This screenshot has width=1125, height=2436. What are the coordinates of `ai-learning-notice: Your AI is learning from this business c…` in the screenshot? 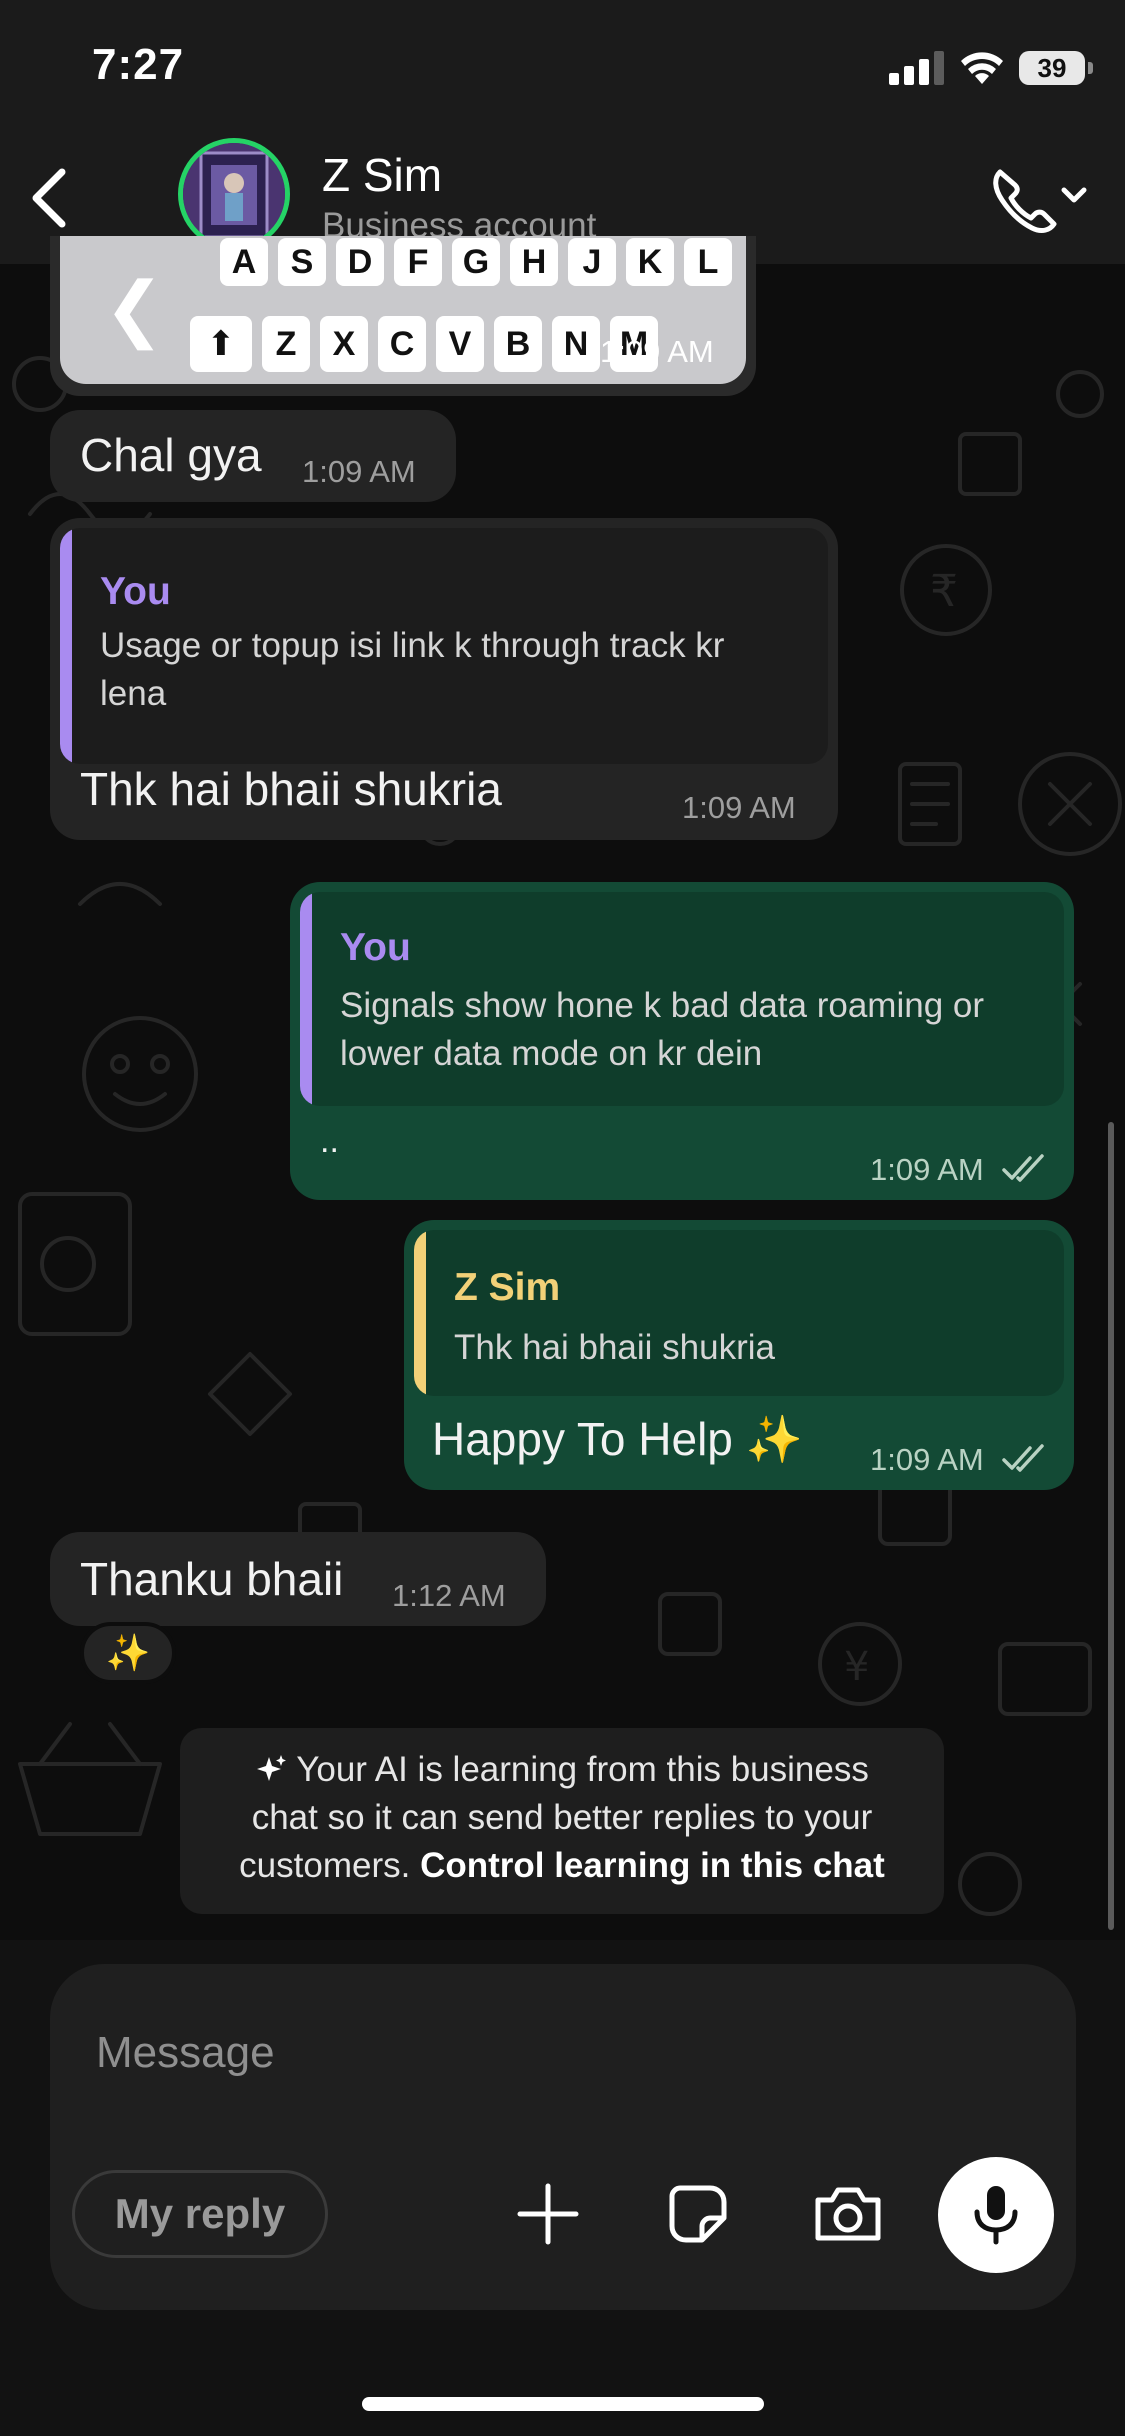 It's located at (562, 1821).